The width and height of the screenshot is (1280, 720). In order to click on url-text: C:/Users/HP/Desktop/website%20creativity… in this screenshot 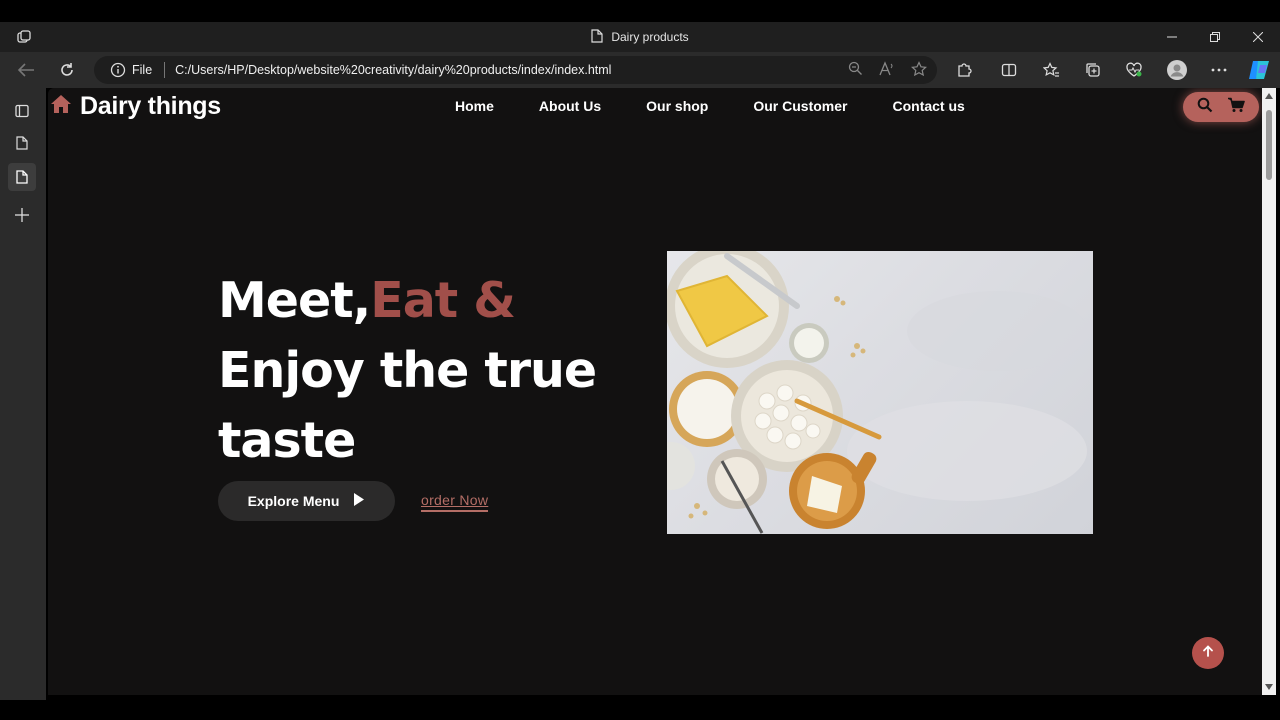, I will do `click(393, 70)`.